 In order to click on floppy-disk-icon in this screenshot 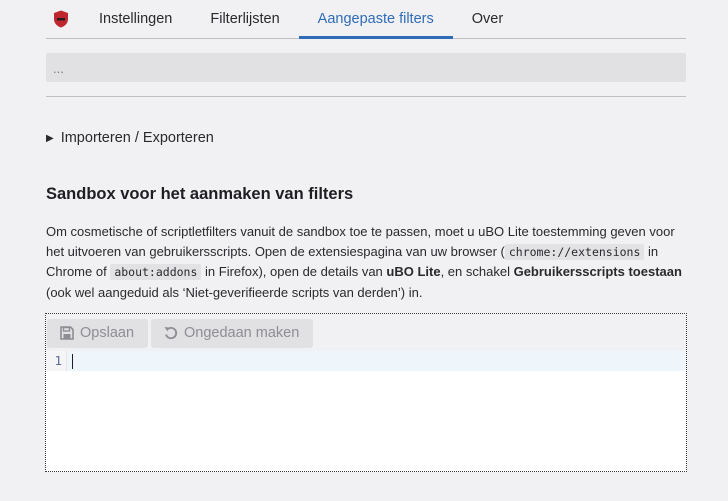, I will do `click(67, 333)`.